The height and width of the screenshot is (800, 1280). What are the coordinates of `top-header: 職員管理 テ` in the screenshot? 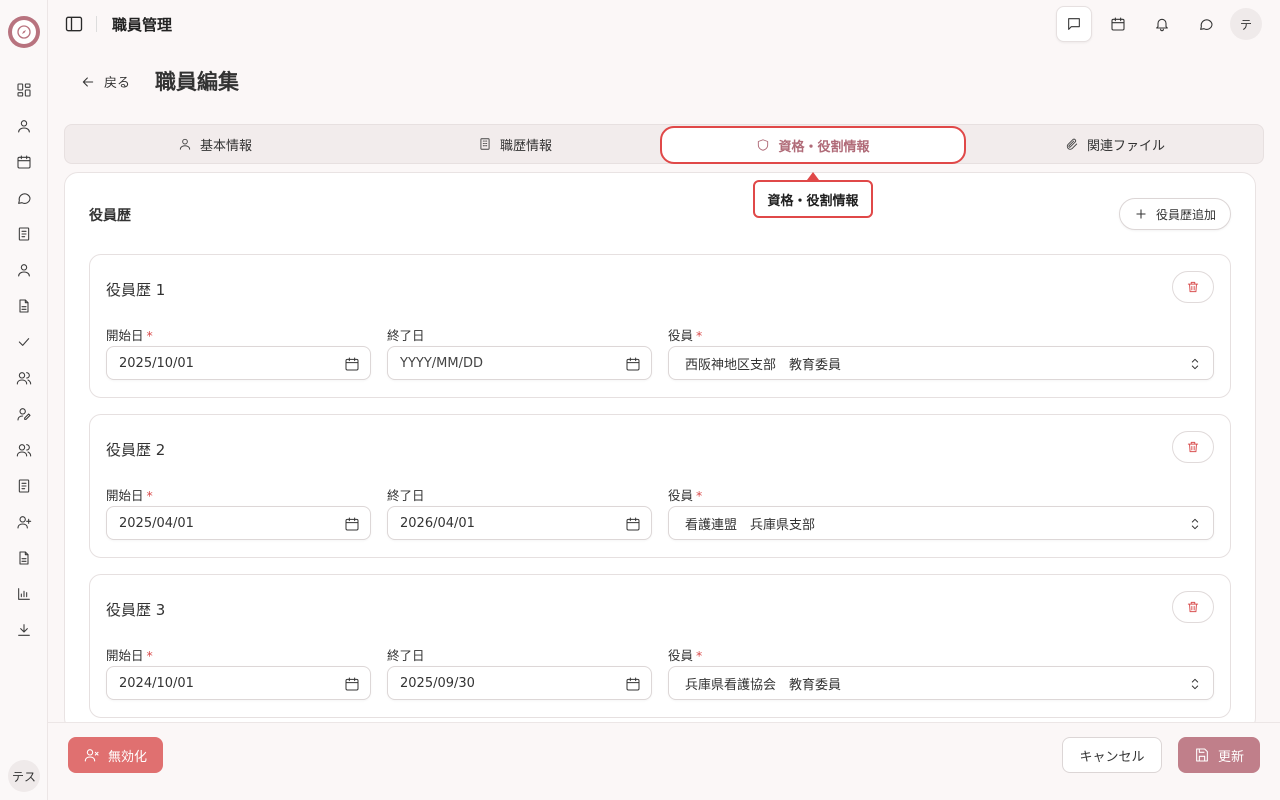 It's located at (664, 24).